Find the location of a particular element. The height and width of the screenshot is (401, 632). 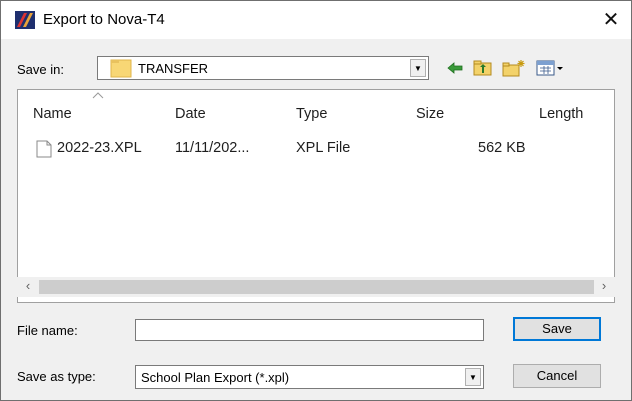

column-header-name: Name is located at coordinates (52, 114).